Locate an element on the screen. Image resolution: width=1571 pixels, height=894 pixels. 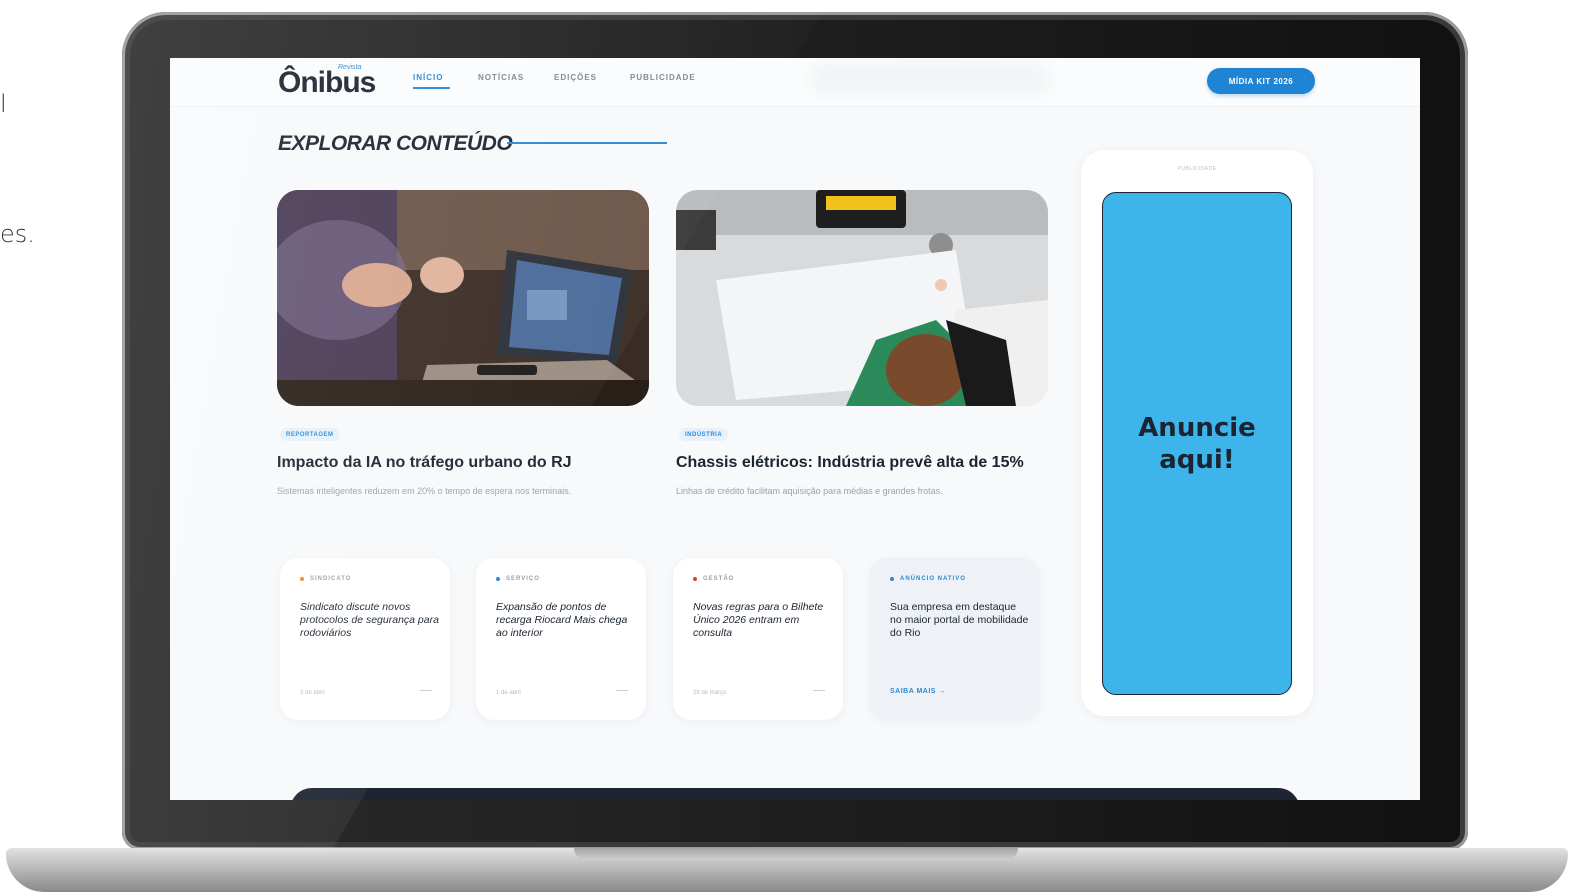
card-category: GESTÃO is located at coordinates (713, 579).